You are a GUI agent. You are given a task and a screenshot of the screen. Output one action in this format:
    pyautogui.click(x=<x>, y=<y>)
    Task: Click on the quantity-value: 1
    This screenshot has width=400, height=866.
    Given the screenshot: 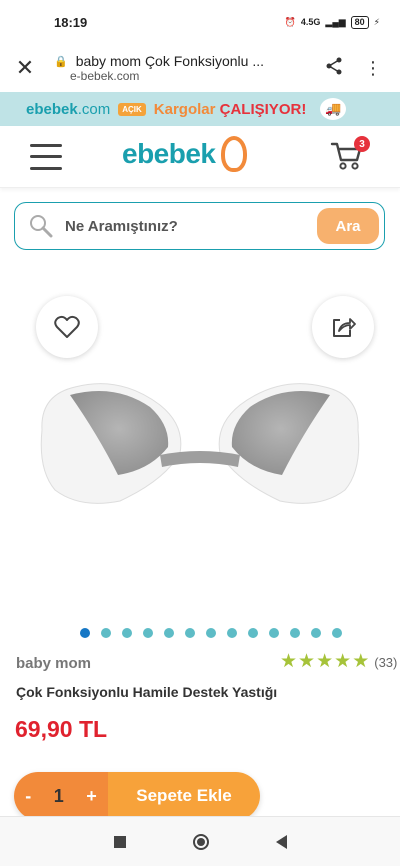 What is the action you would take?
    pyautogui.click(x=58, y=796)
    